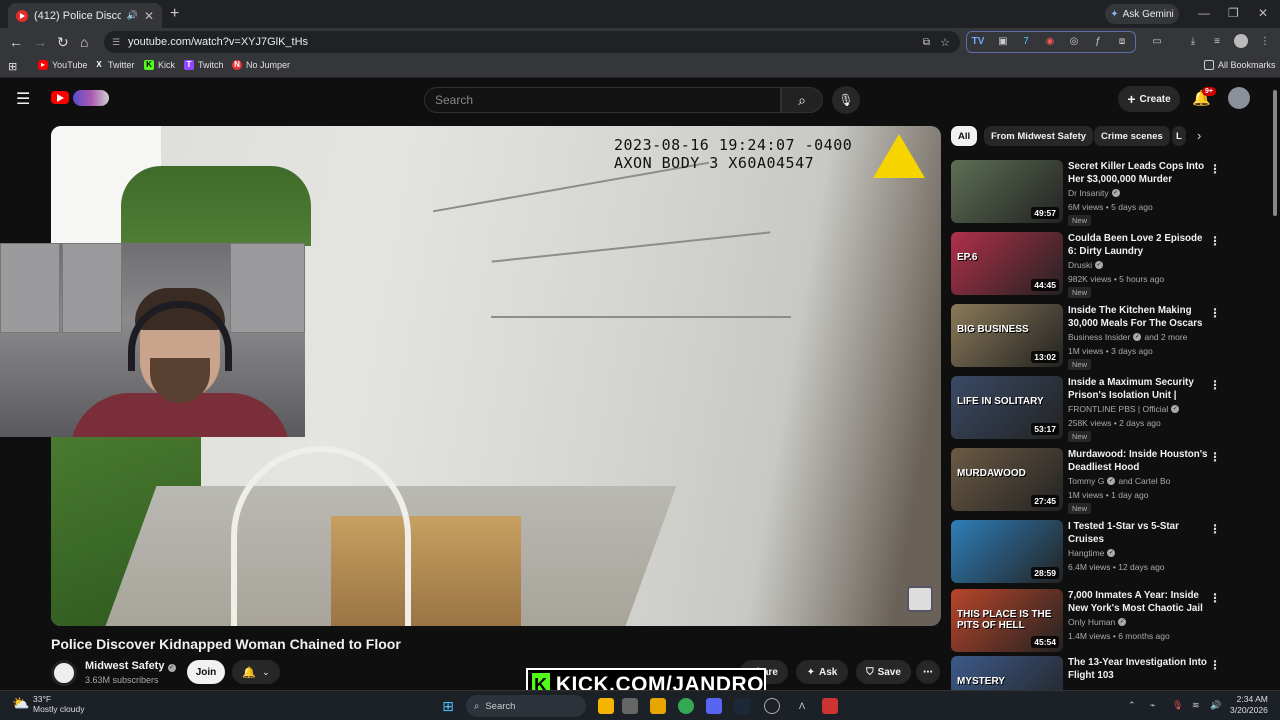 The width and height of the screenshot is (1280, 720). I want to click on bookmark-twitter: X Twitter, so click(114, 65).